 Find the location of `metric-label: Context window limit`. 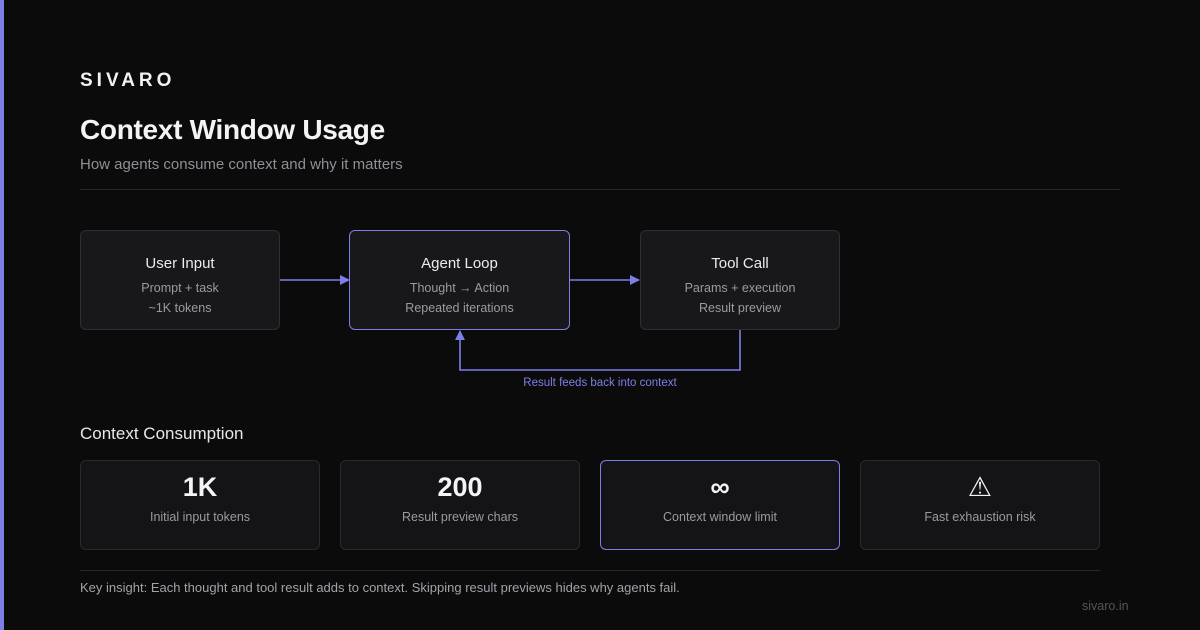

metric-label: Context window limit is located at coordinates (720, 517).